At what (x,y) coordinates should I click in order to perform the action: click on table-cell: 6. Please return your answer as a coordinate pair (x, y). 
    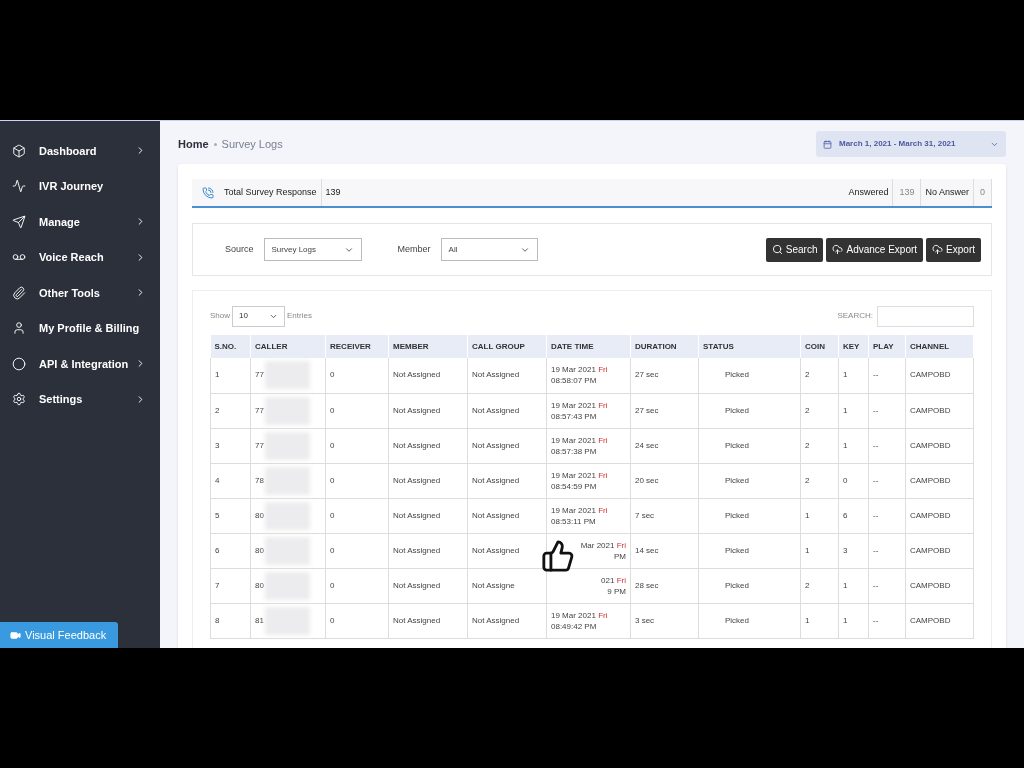
    Looking at the image, I should click on (853, 515).